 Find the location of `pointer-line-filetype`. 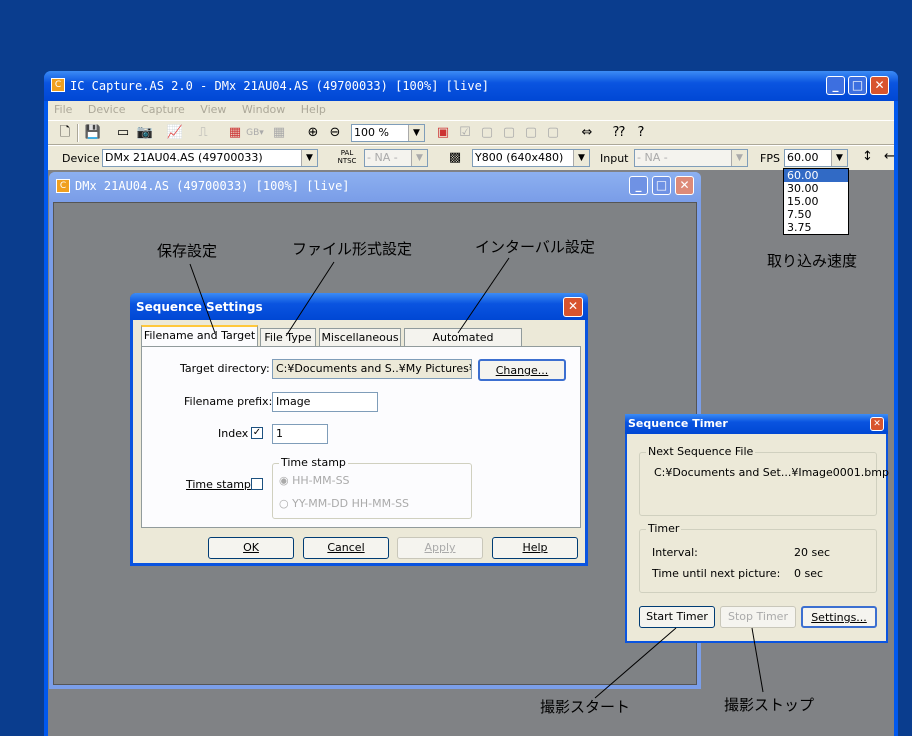

pointer-line-filetype is located at coordinates (310, 299).